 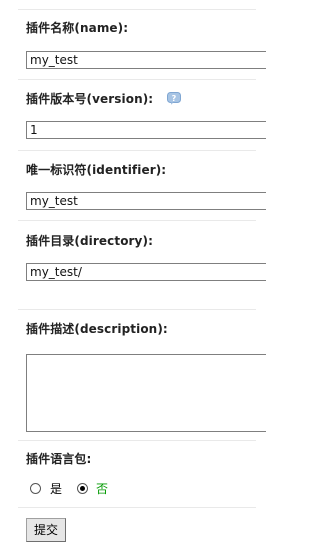 I want to click on version-input: 1, so click(x=146, y=130).